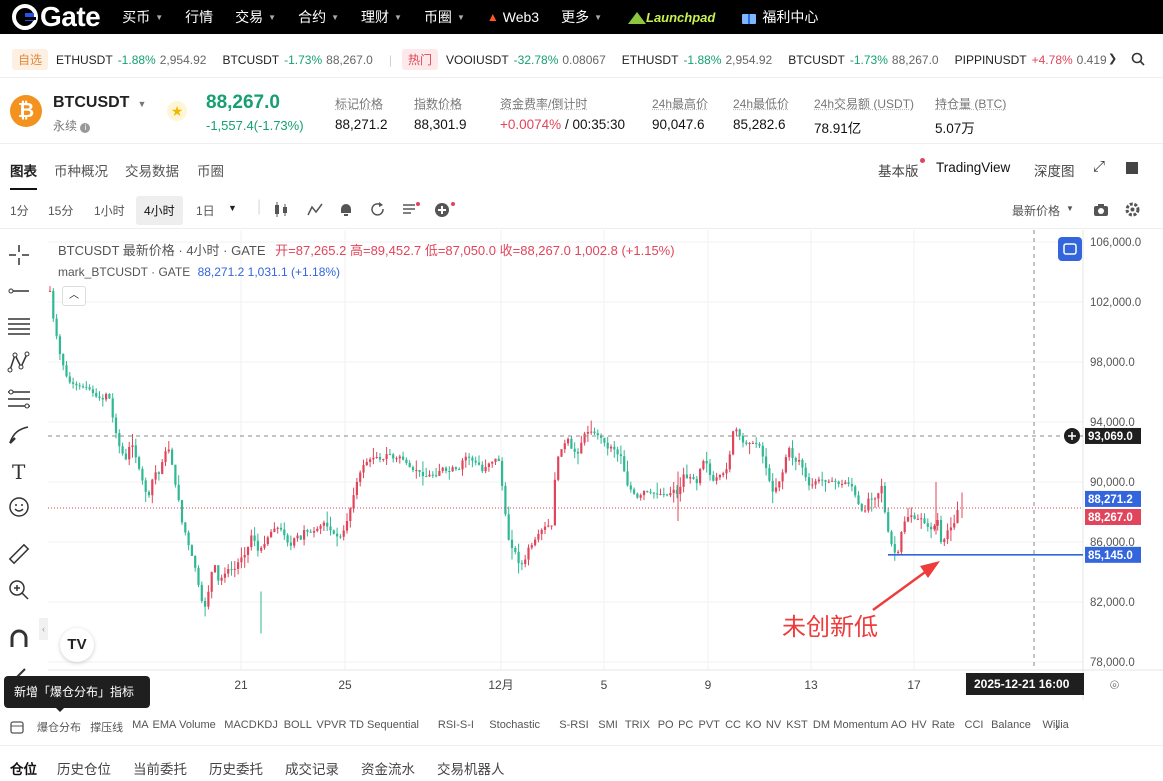 Image resolution: width=1163 pixels, height=781 pixels. I want to click on pattern-icon, so click(19, 362).